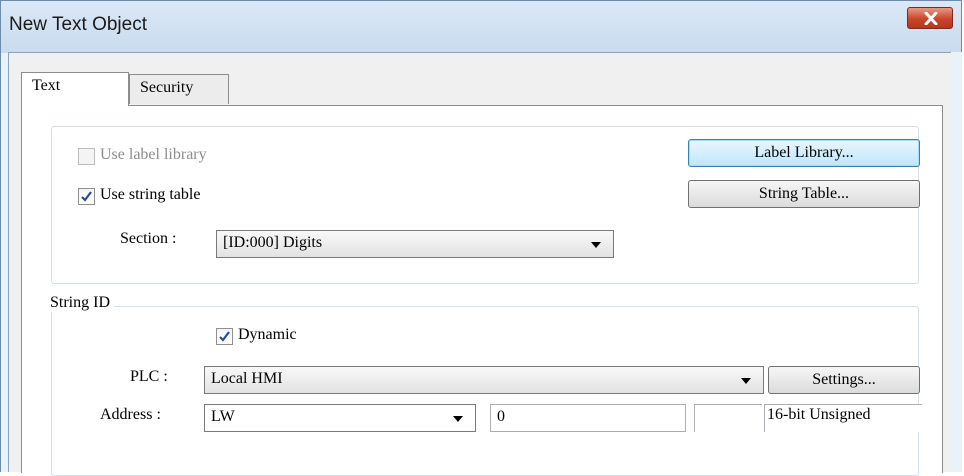  I want to click on section-dropdown: [ID:000] Digits, so click(415, 244).